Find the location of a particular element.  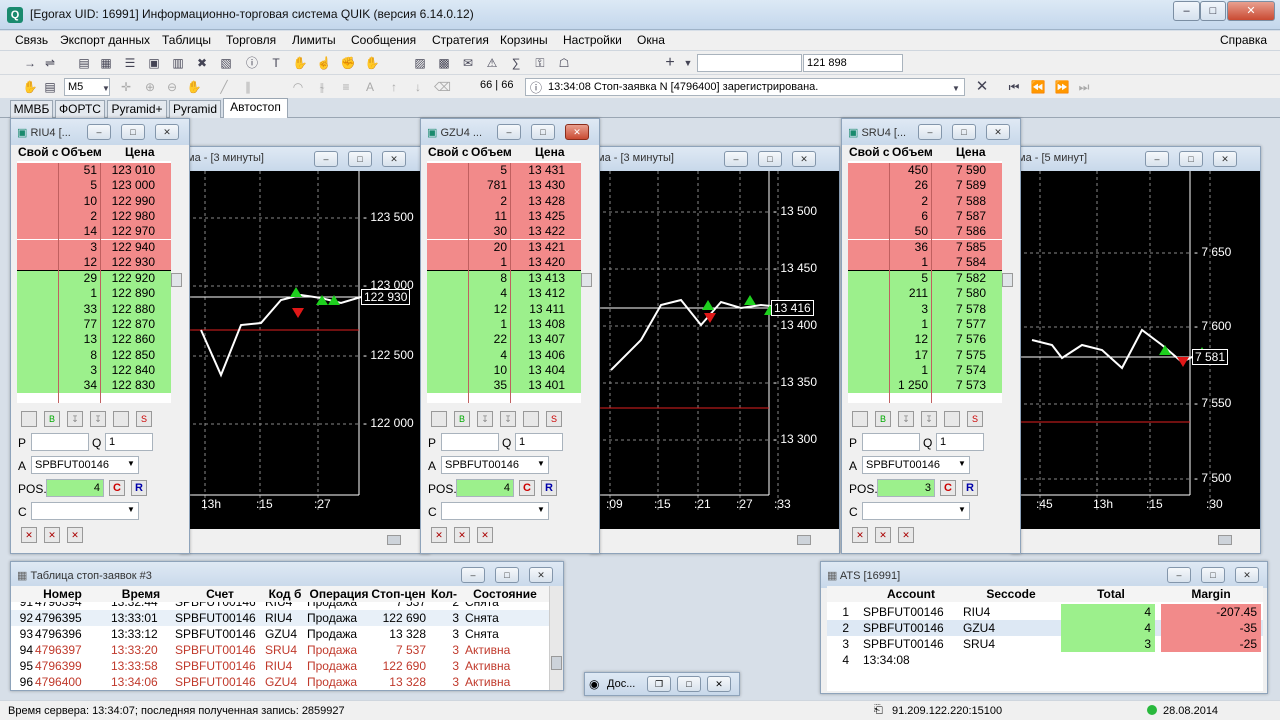

order-book-bid-row: 17 7 575 is located at coordinates (925, 355).